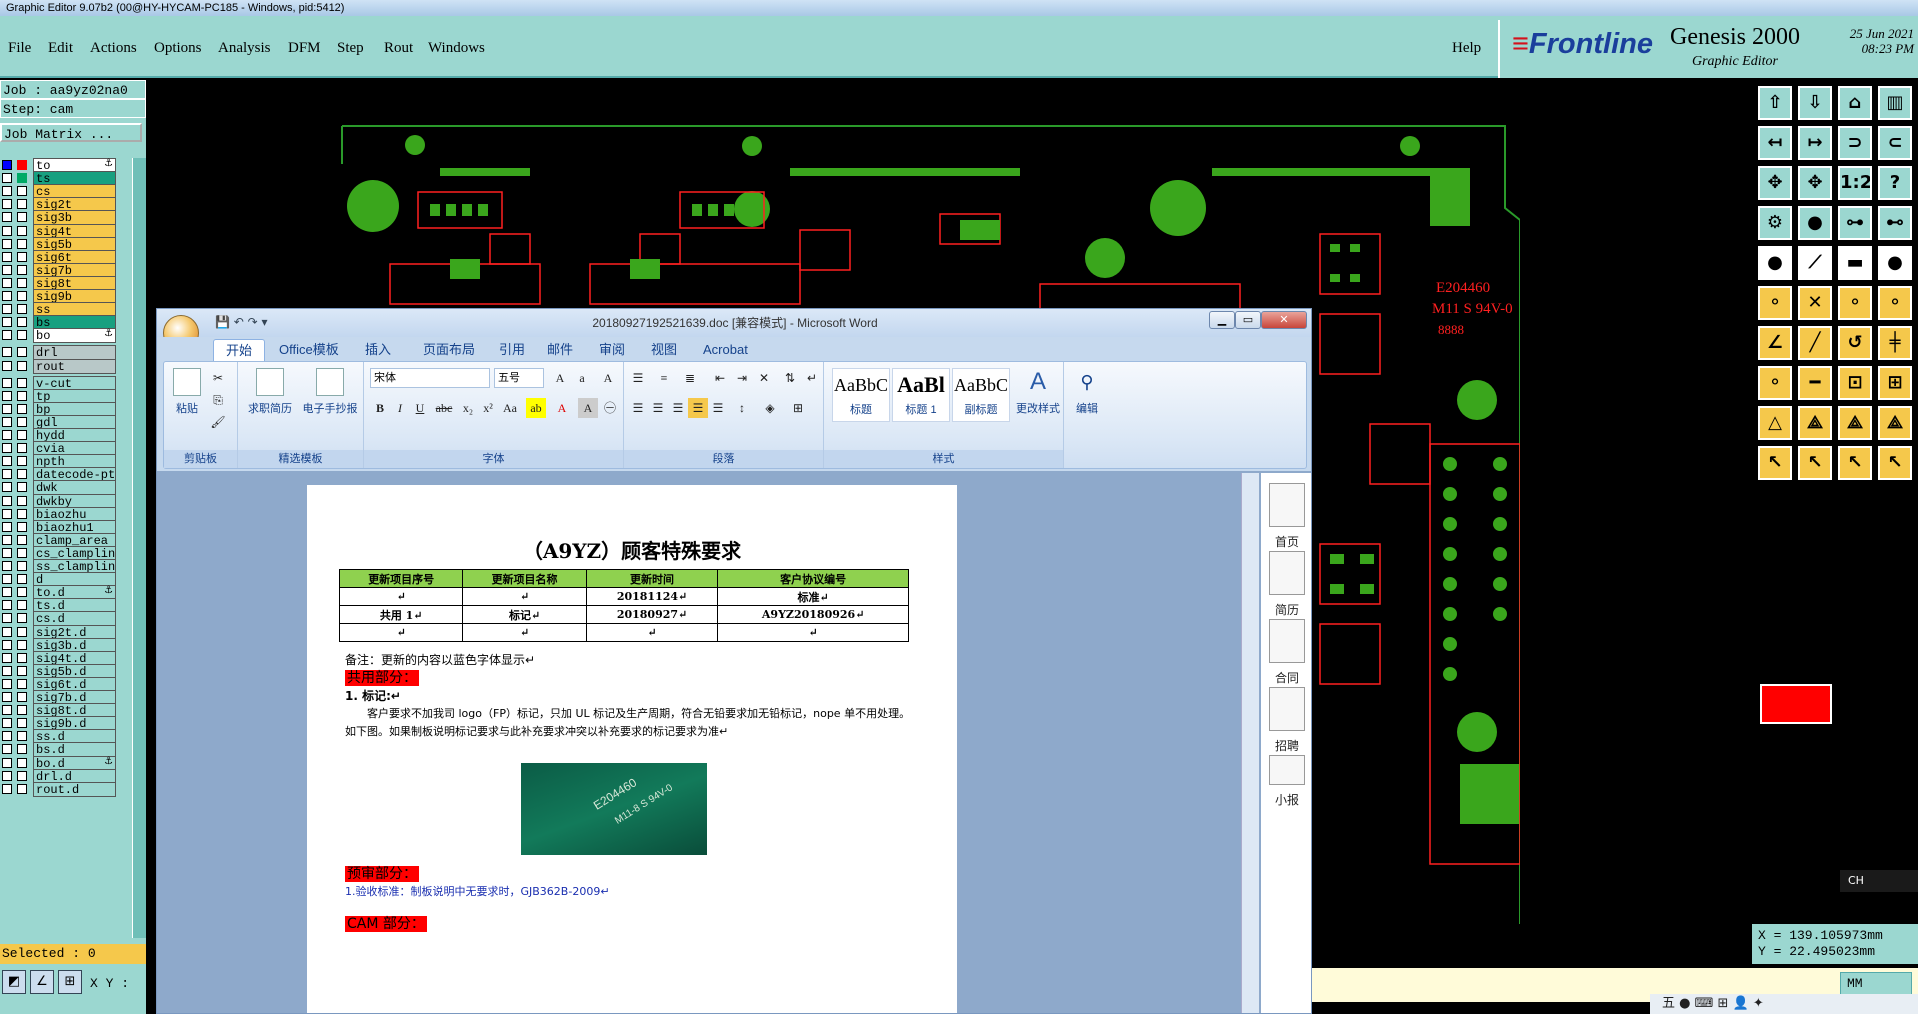 The image size is (1918, 1014). Describe the element at coordinates (398, 48) in the screenshot. I see `menu-rout: Rout` at that location.